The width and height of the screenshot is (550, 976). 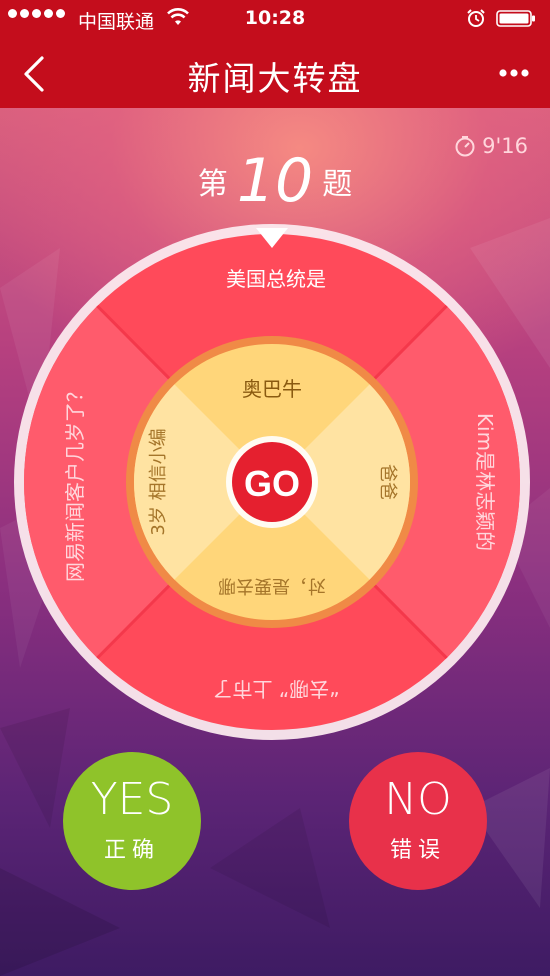 What do you see at coordinates (158, 481) in the screenshot?
I see `inner-segment-left: 3岁 相信小编` at bounding box center [158, 481].